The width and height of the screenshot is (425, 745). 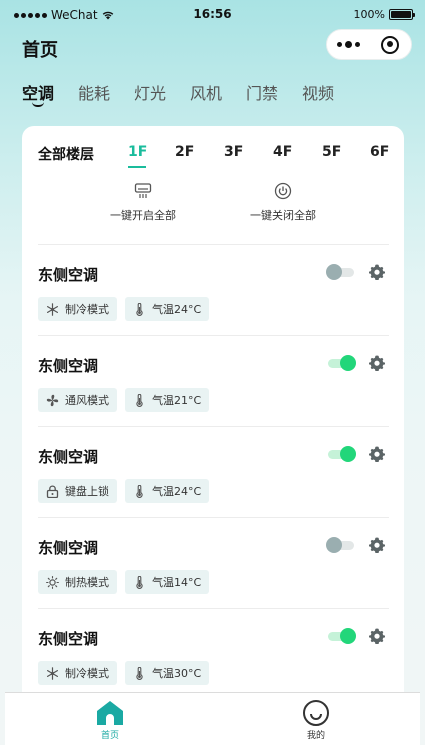 What do you see at coordinates (282, 152) in the screenshot?
I see `floor-4f: 4F` at bounding box center [282, 152].